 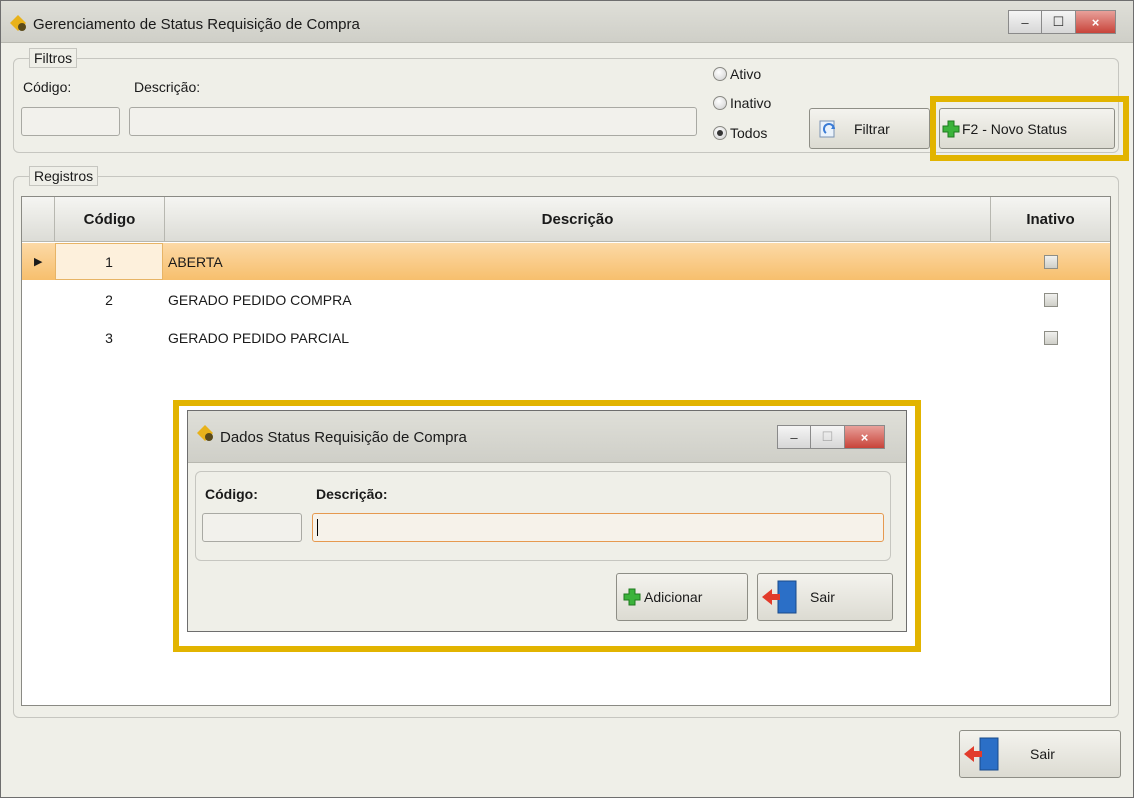 I want to click on table-row: 3 GERADO PEDIDO PARCIAL, so click(x=566, y=337).